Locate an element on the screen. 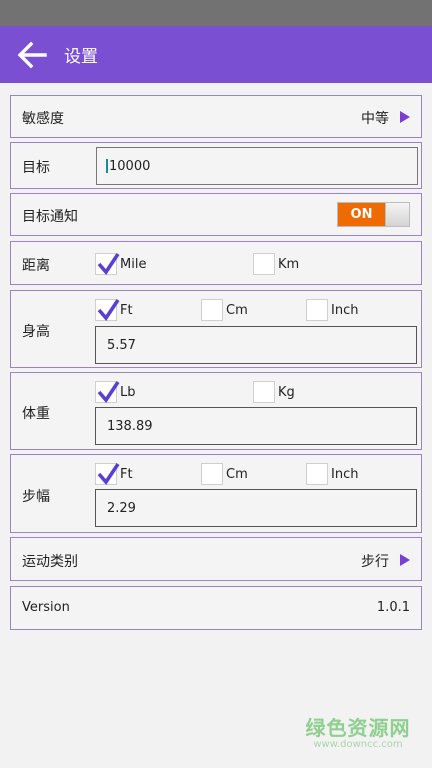  notify-row: 目标通知 ON is located at coordinates (216, 214).